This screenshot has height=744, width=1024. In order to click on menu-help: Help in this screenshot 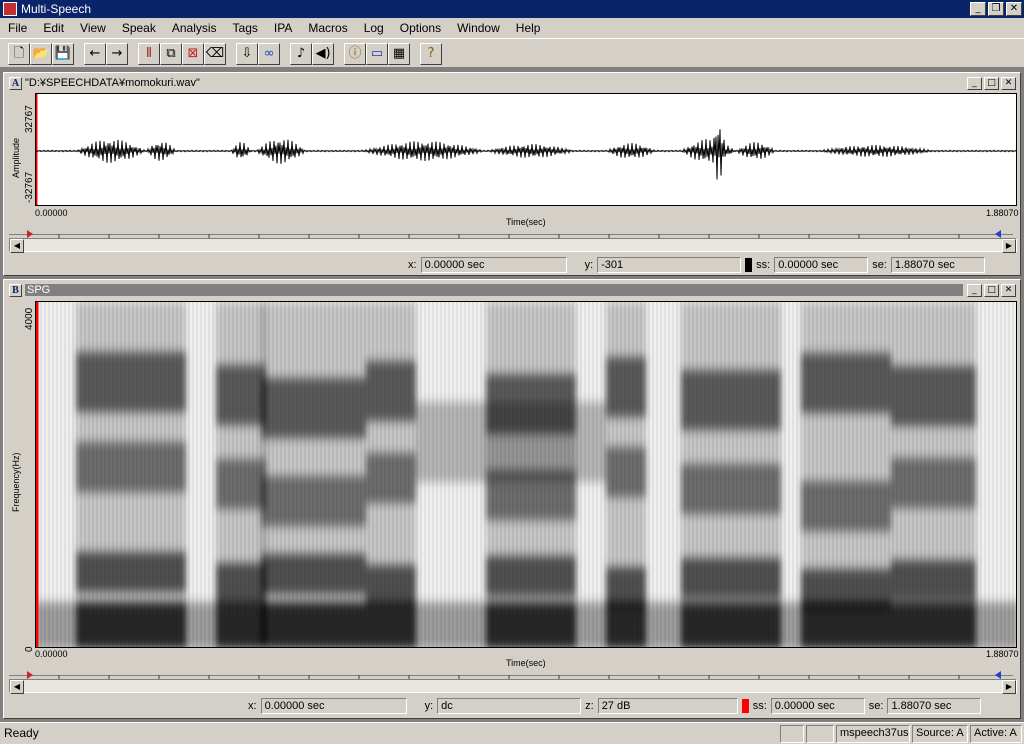, I will do `click(528, 28)`.